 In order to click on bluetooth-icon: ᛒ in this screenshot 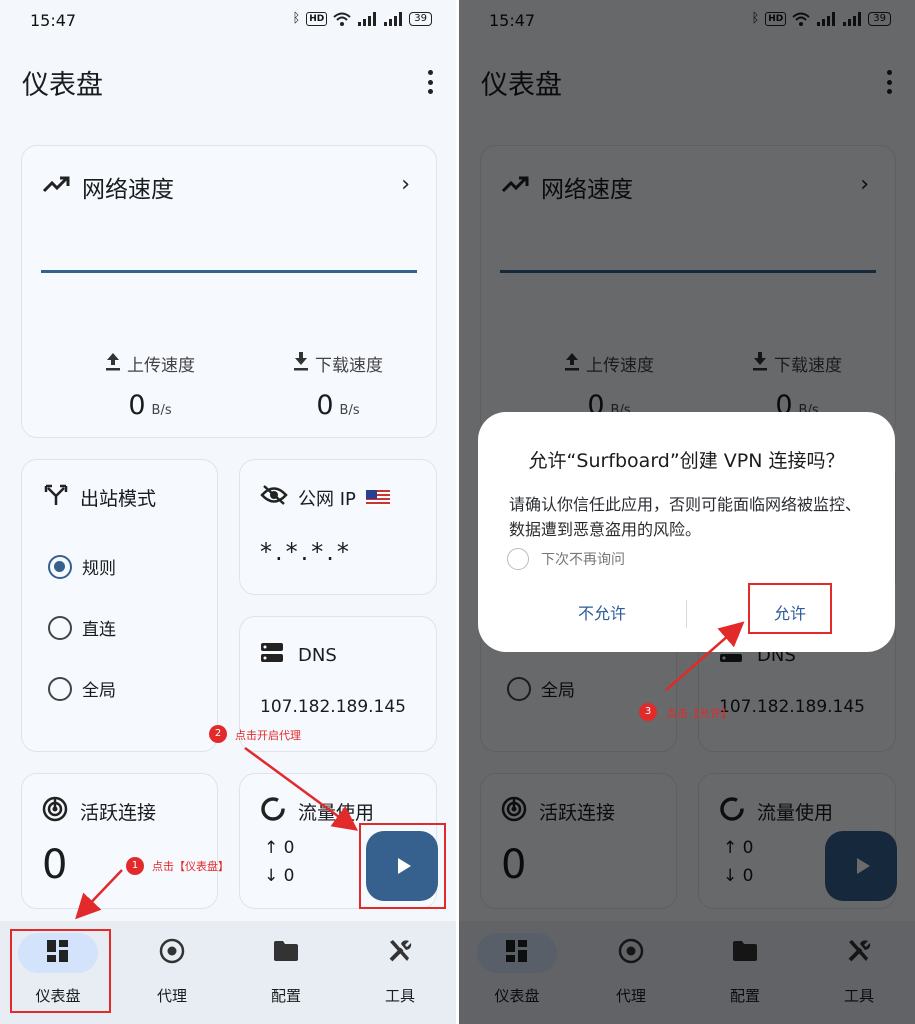, I will do `click(296, 18)`.